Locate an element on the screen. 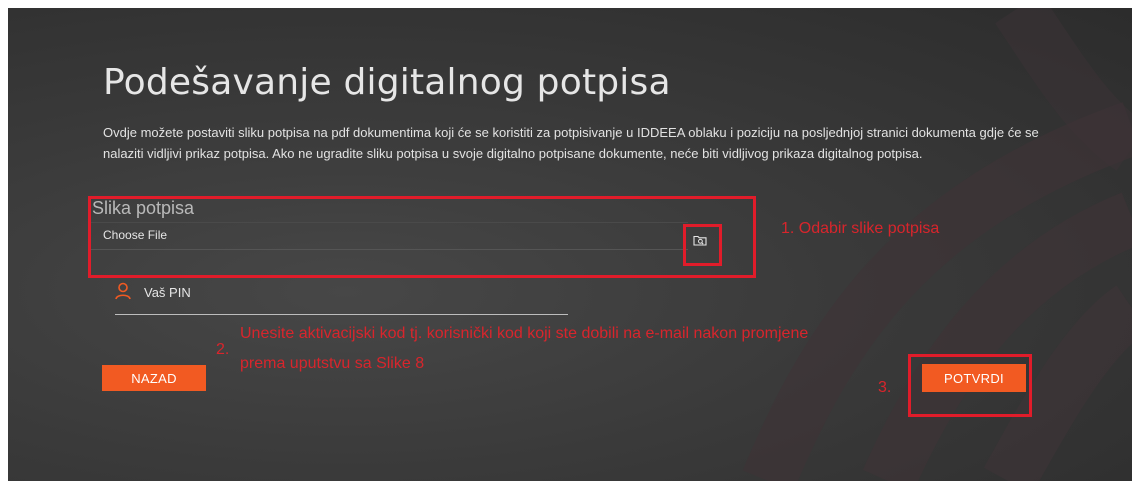 The image size is (1132, 481). annotation-box-browse is located at coordinates (702, 245).